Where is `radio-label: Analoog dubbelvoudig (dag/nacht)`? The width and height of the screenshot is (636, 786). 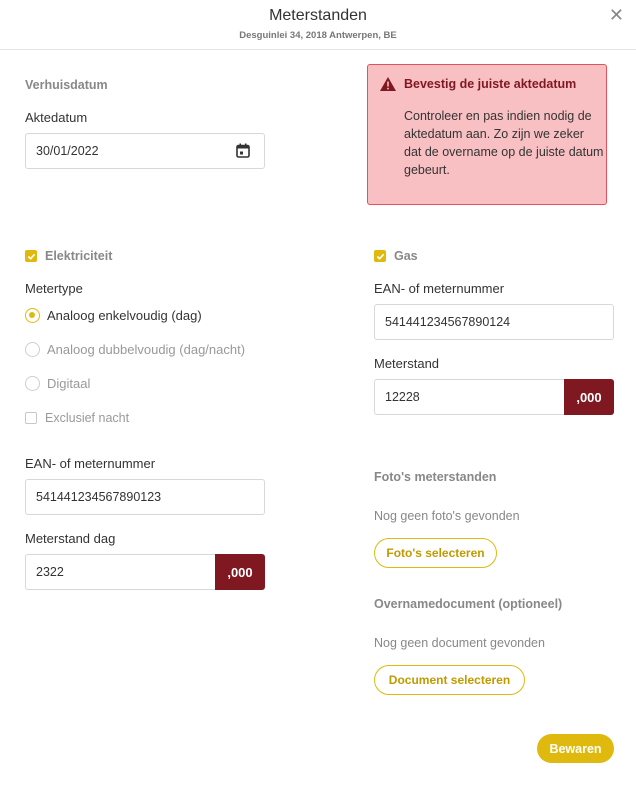 radio-label: Analoog dubbelvoudig (dag/nacht) is located at coordinates (146, 349).